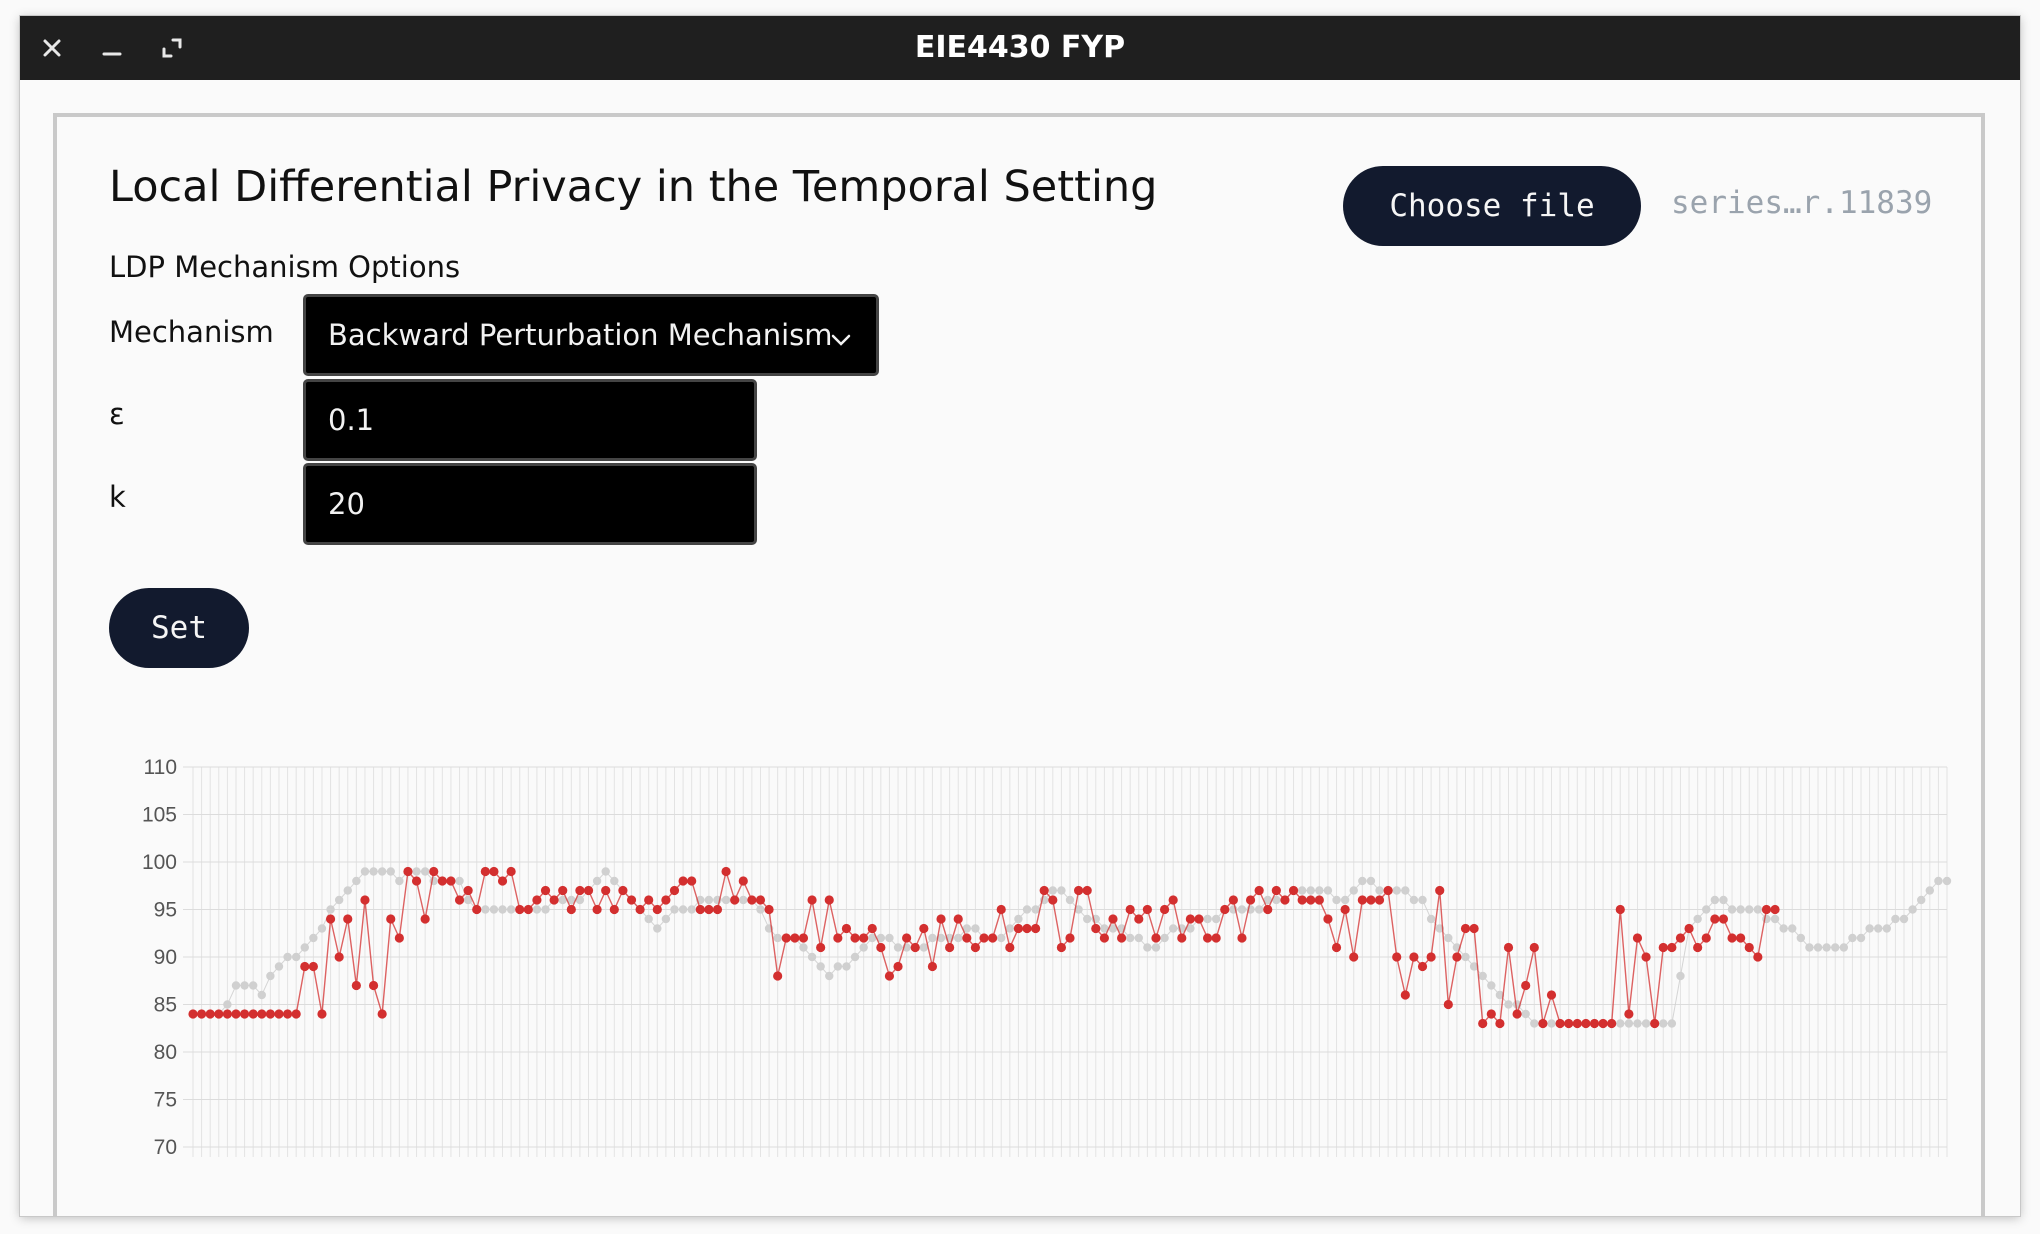 This screenshot has width=2040, height=1234. I want to click on title-bar: EIE4430 FYP, so click(1020, 48).